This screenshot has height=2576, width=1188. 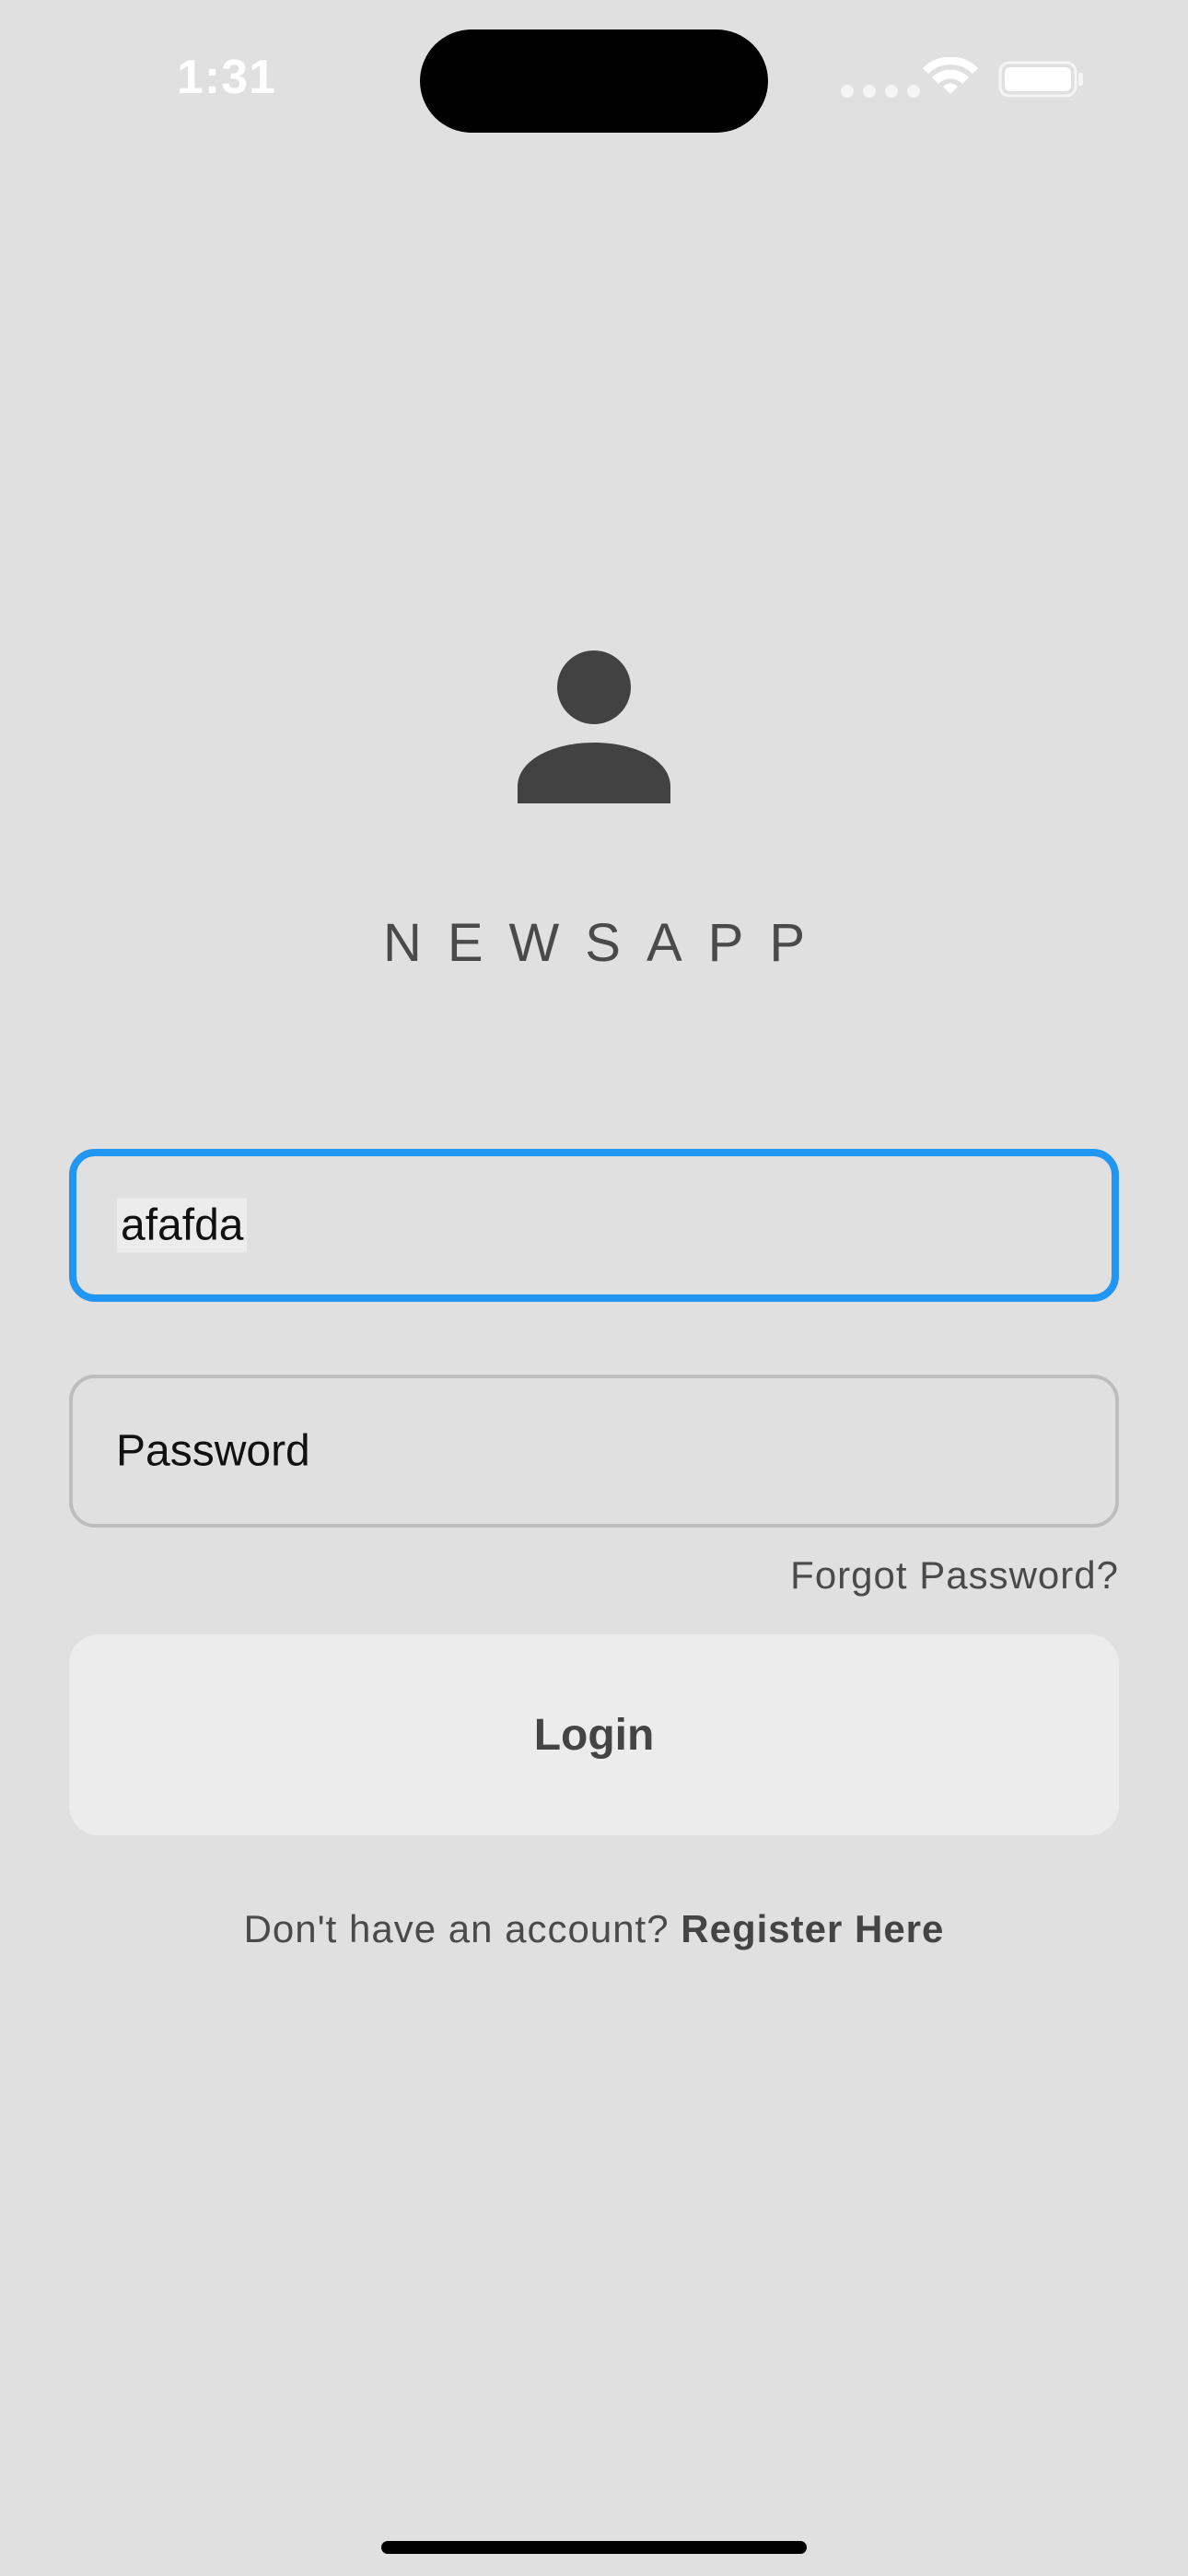 I want to click on username-field: afafda, so click(x=594, y=1225).